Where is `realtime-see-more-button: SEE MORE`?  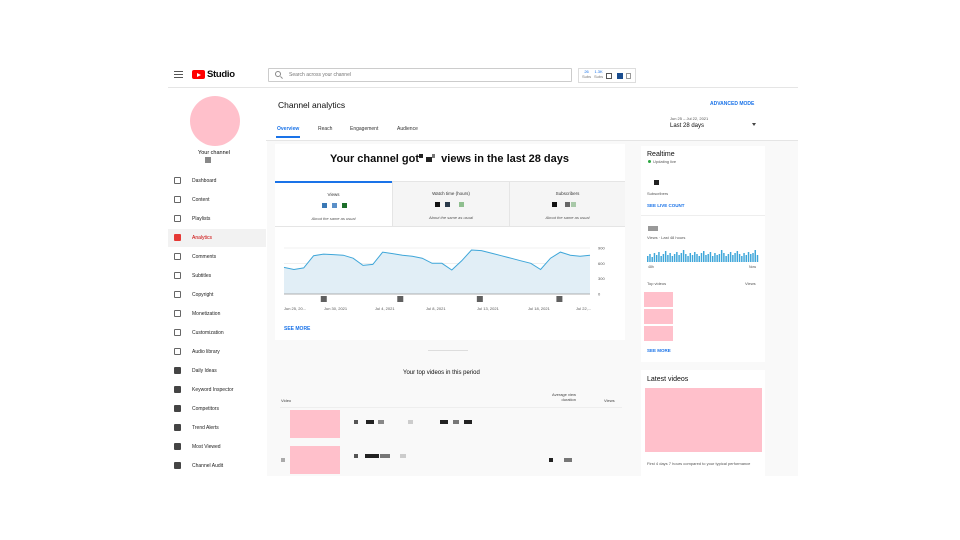 realtime-see-more-button: SEE MORE is located at coordinates (659, 350).